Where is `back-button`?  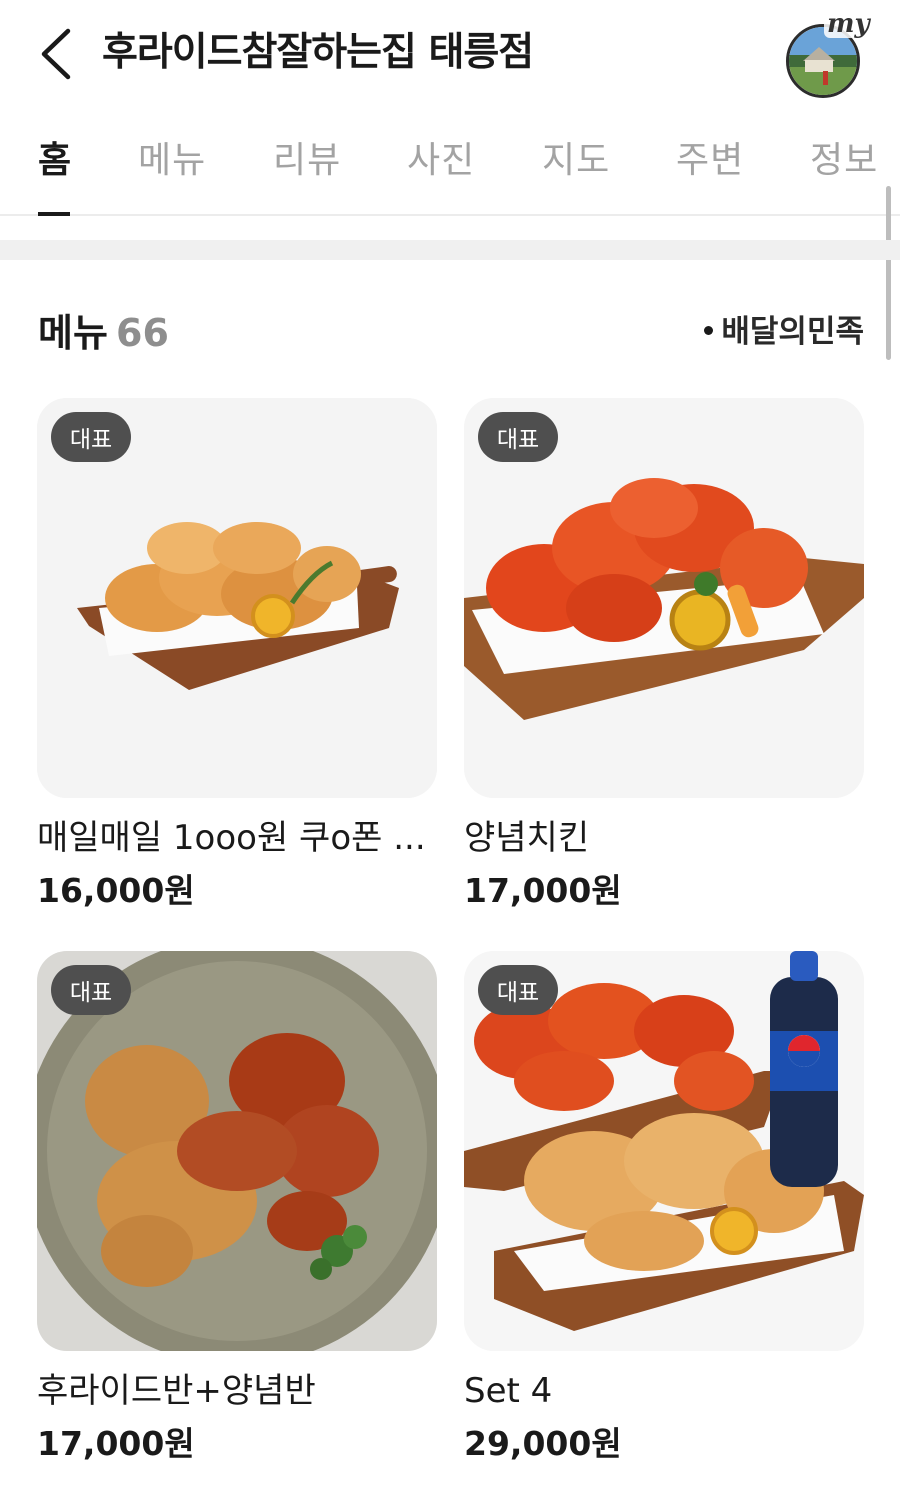 back-button is located at coordinates (55, 54).